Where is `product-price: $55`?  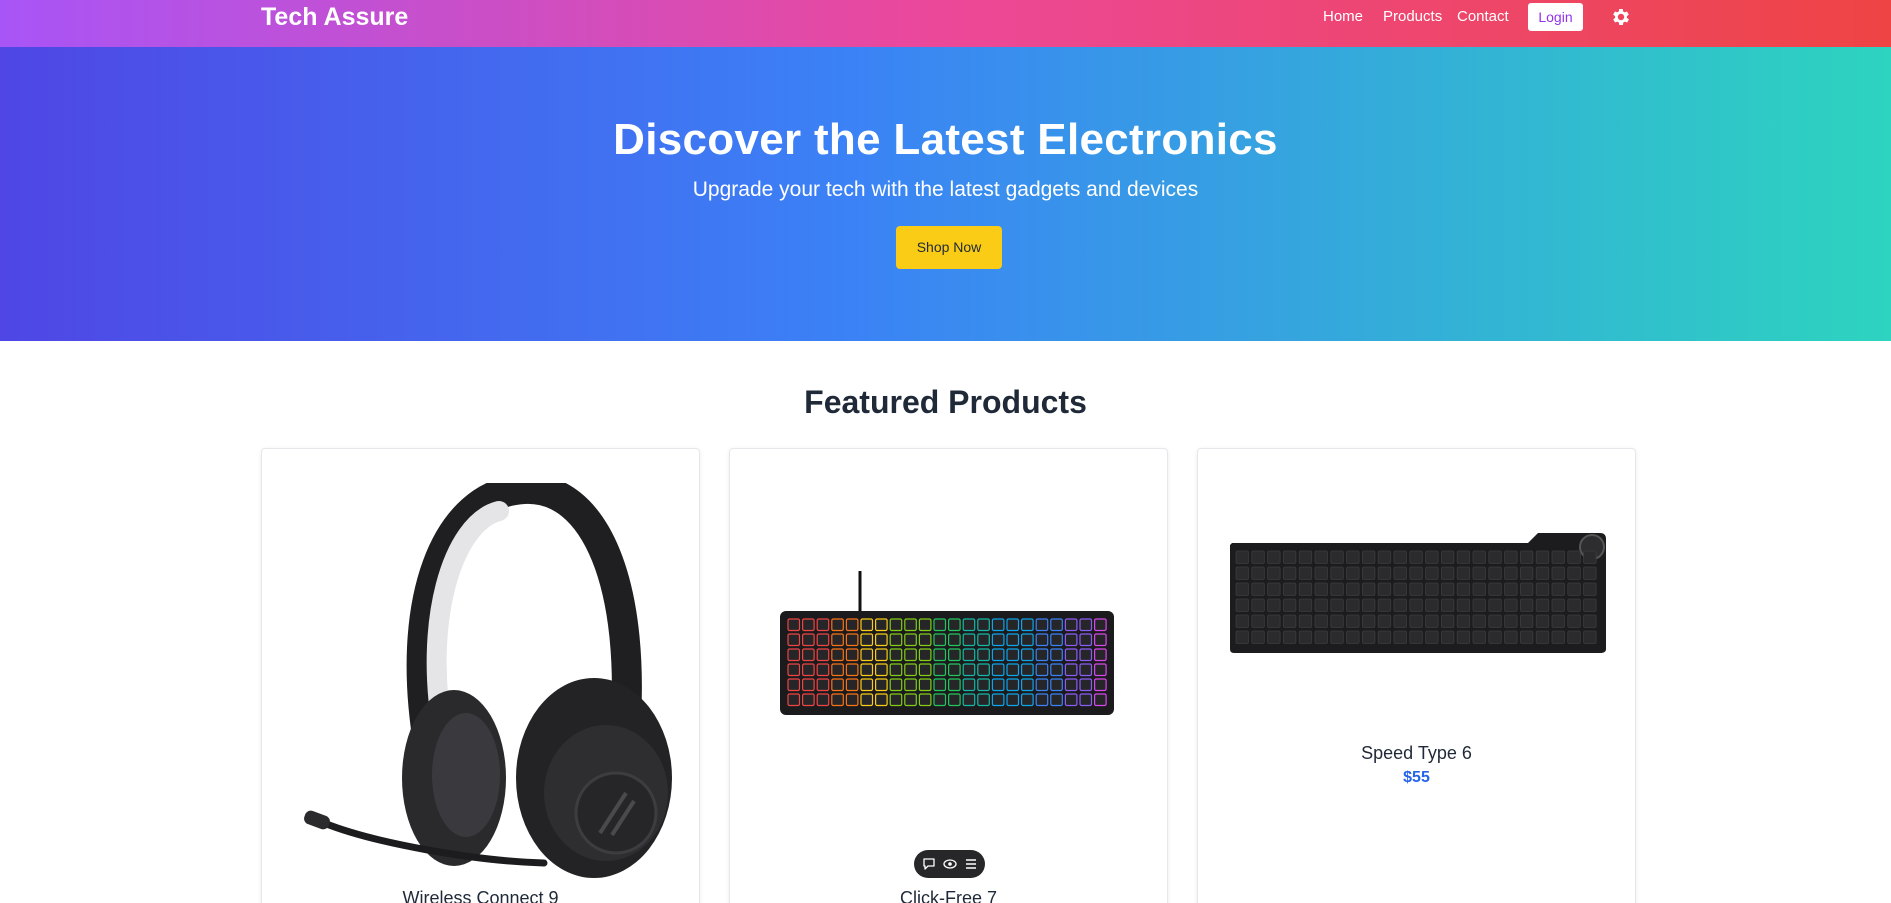
product-price: $55 is located at coordinates (1416, 777).